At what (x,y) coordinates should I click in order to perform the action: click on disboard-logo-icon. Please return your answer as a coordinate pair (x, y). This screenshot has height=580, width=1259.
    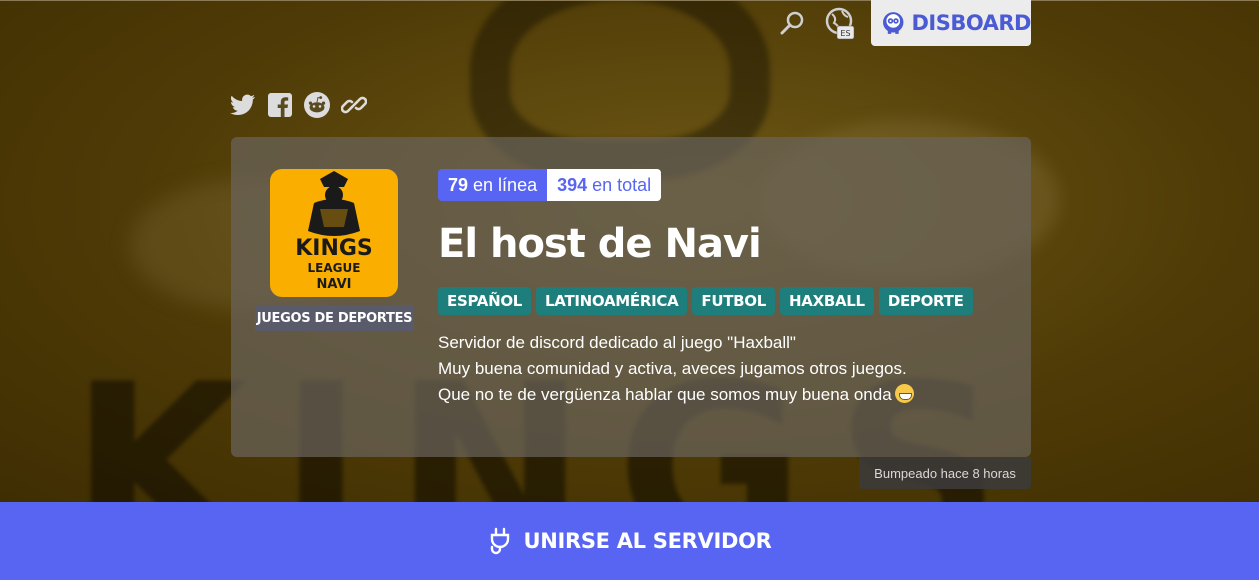
    Looking at the image, I should click on (893, 23).